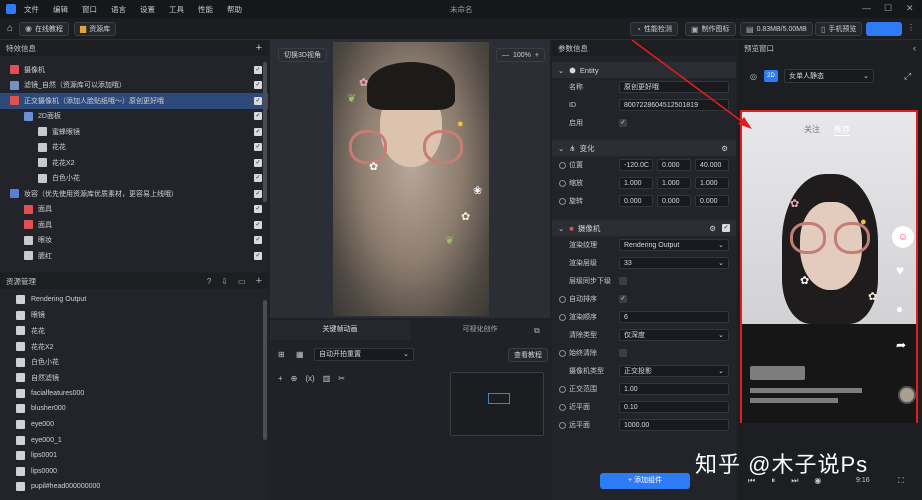 Image resolution: width=922 pixels, height=500 pixels. What do you see at coordinates (118, 9) in the screenshot?
I see `menu-language: 语言` at bounding box center [118, 9].